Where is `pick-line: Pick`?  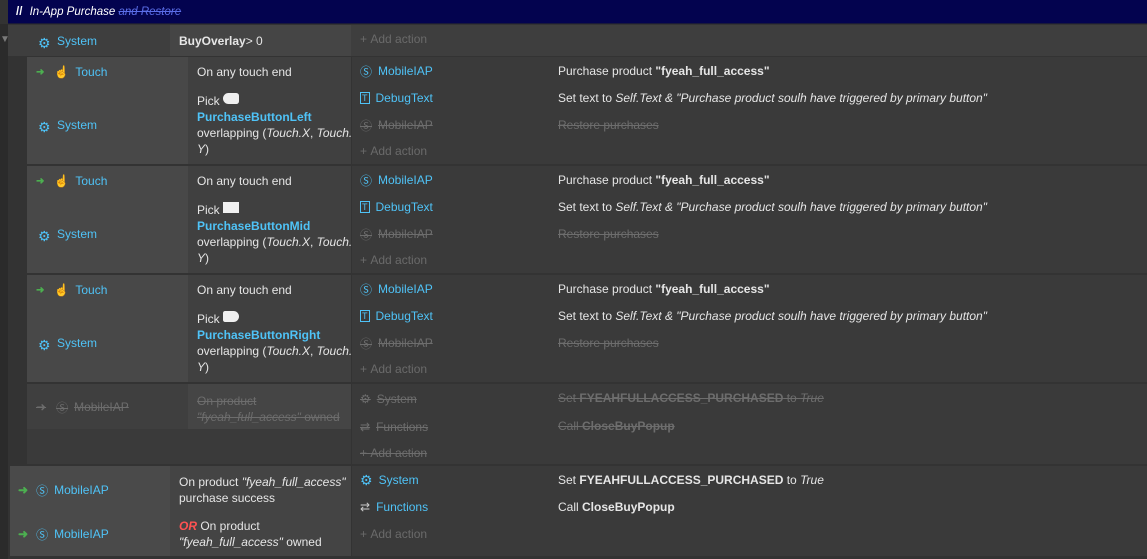
pick-line: Pick is located at coordinates (218, 319).